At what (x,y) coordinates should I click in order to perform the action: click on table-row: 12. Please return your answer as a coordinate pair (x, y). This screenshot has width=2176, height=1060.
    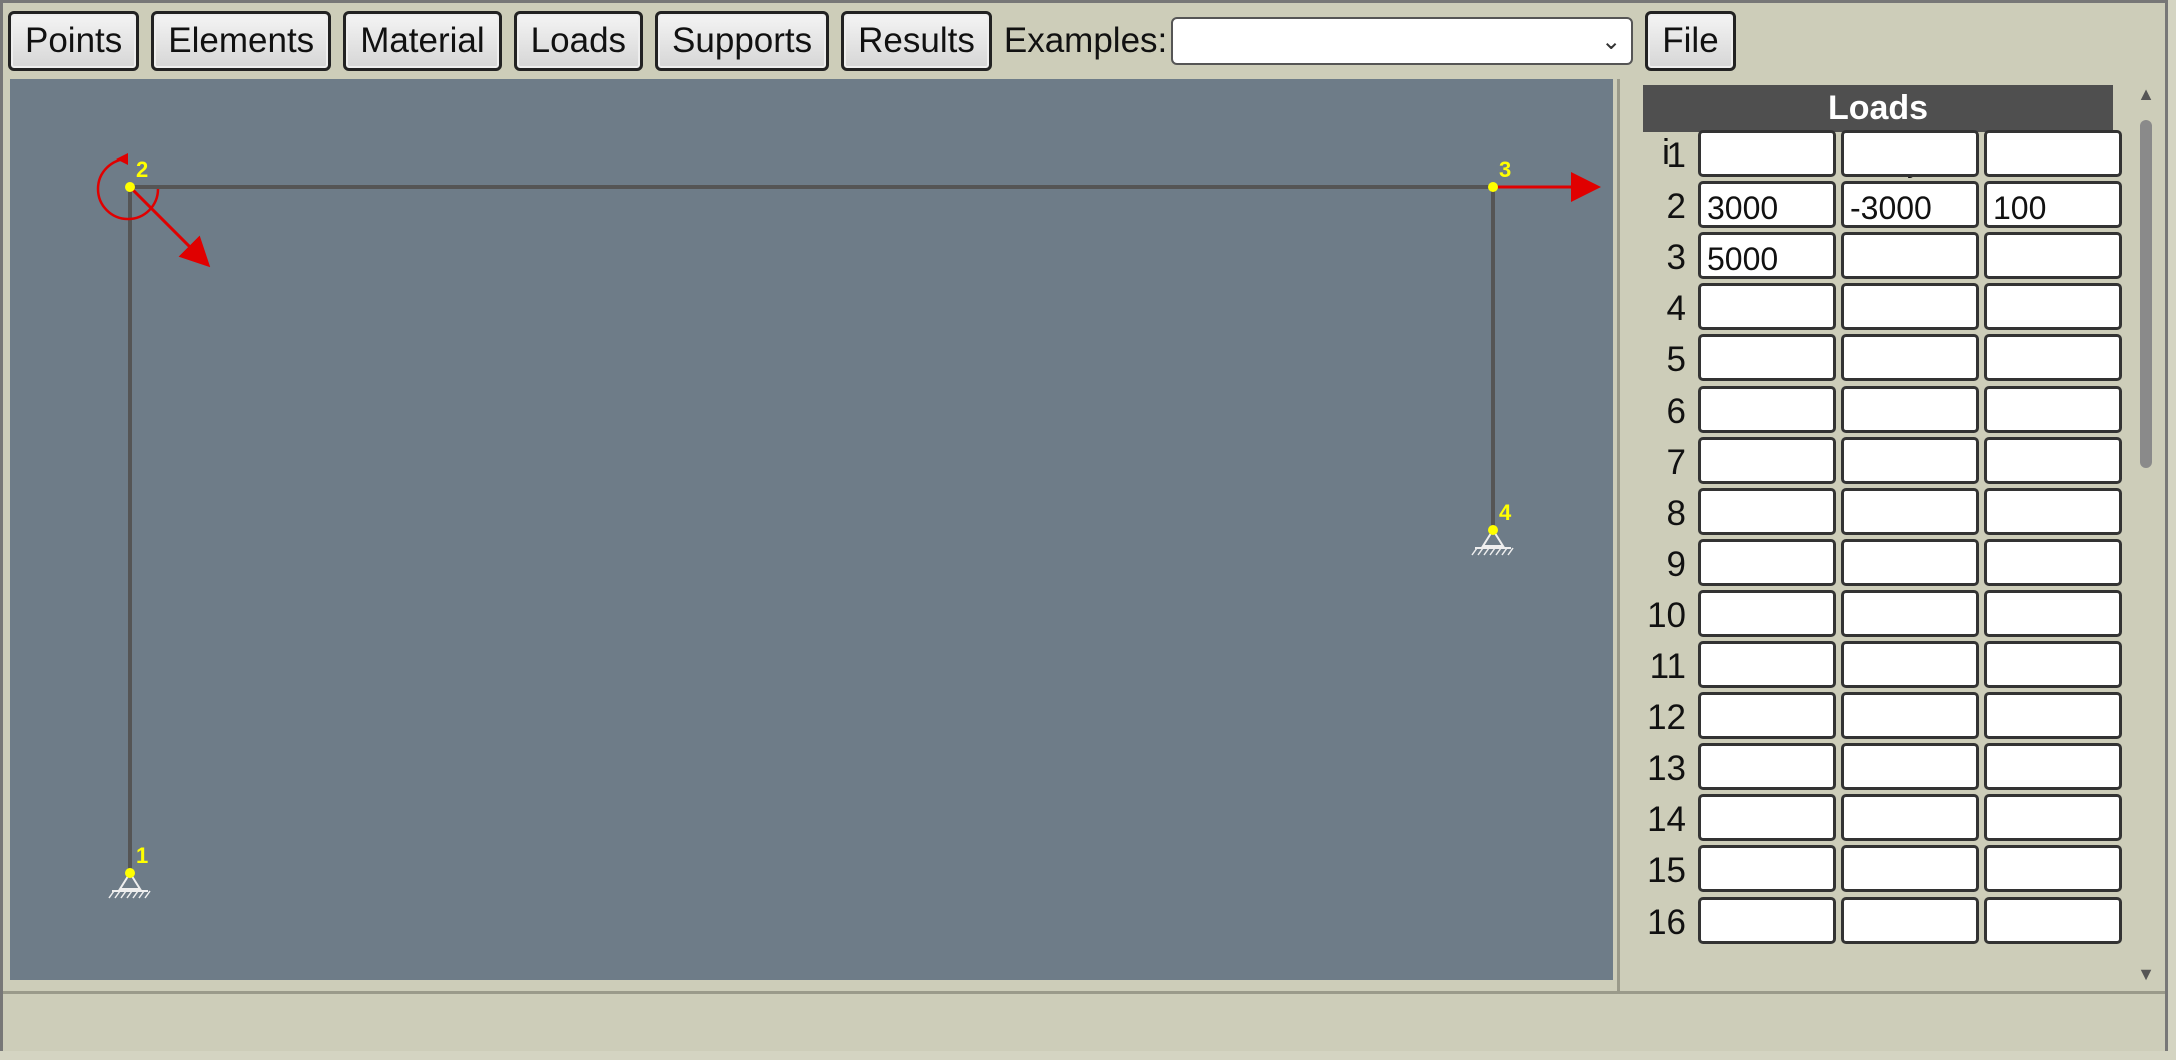
    Looking at the image, I should click on (1883, 717).